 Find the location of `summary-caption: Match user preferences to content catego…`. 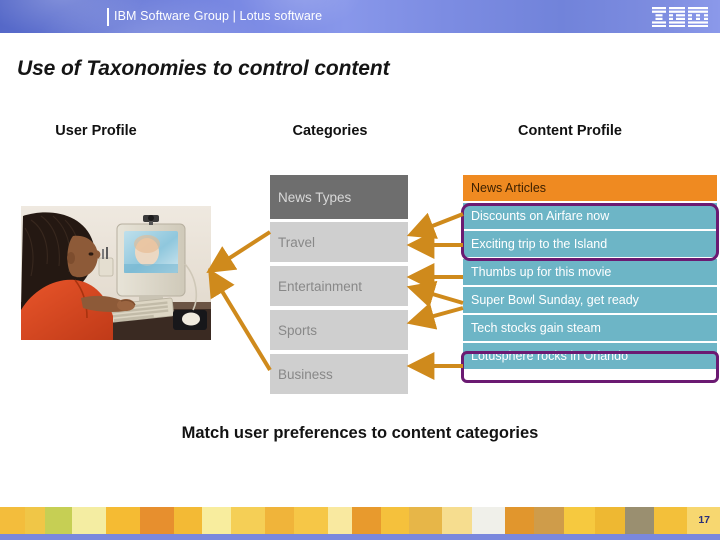

summary-caption: Match user preferences to content catego… is located at coordinates (360, 433).